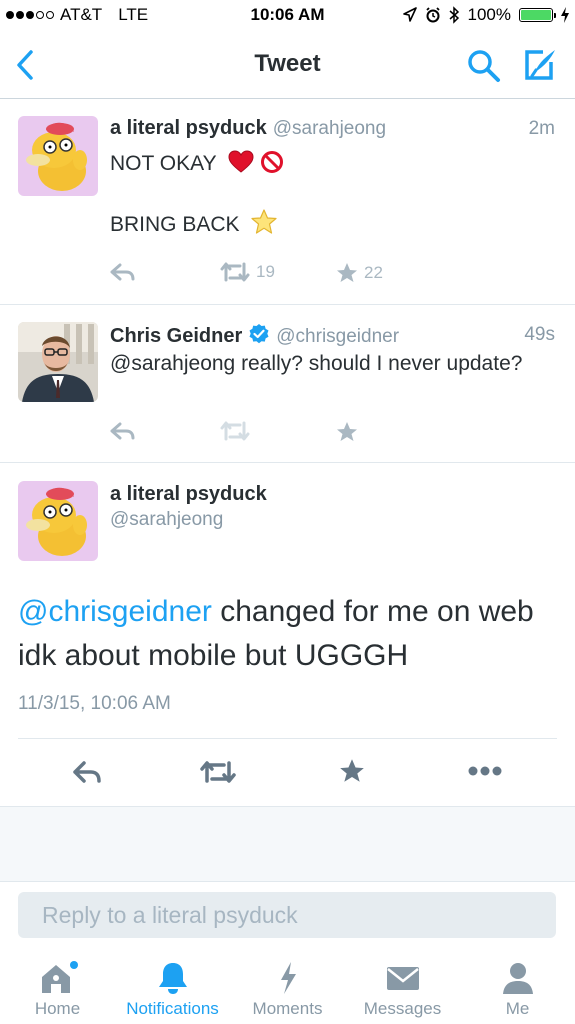 The width and height of the screenshot is (575, 1024). What do you see at coordinates (484, 66) in the screenshot?
I see `search-icon` at bounding box center [484, 66].